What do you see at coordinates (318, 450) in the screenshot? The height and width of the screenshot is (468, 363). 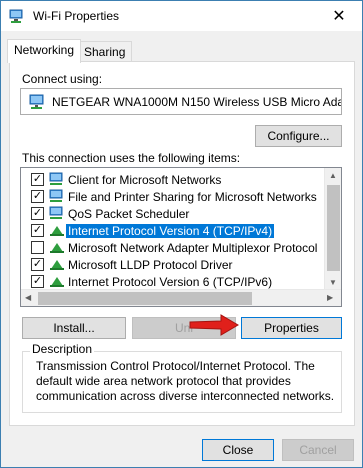 I see `cancel-button: Cancel` at bounding box center [318, 450].